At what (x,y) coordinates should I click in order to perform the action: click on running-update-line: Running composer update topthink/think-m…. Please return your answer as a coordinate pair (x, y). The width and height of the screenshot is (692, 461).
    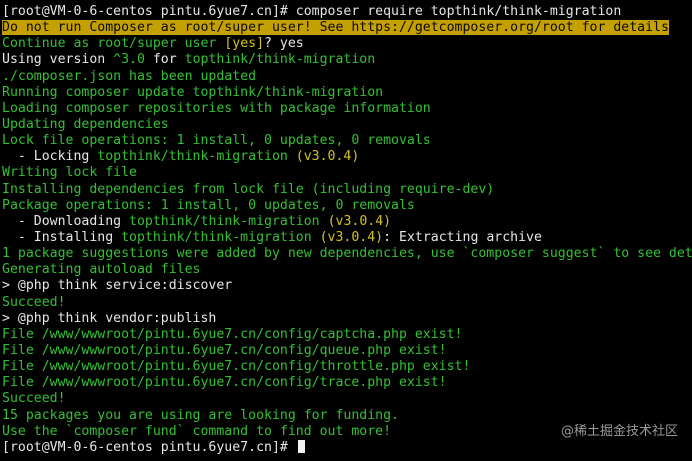
    Looking at the image, I should click on (193, 92).